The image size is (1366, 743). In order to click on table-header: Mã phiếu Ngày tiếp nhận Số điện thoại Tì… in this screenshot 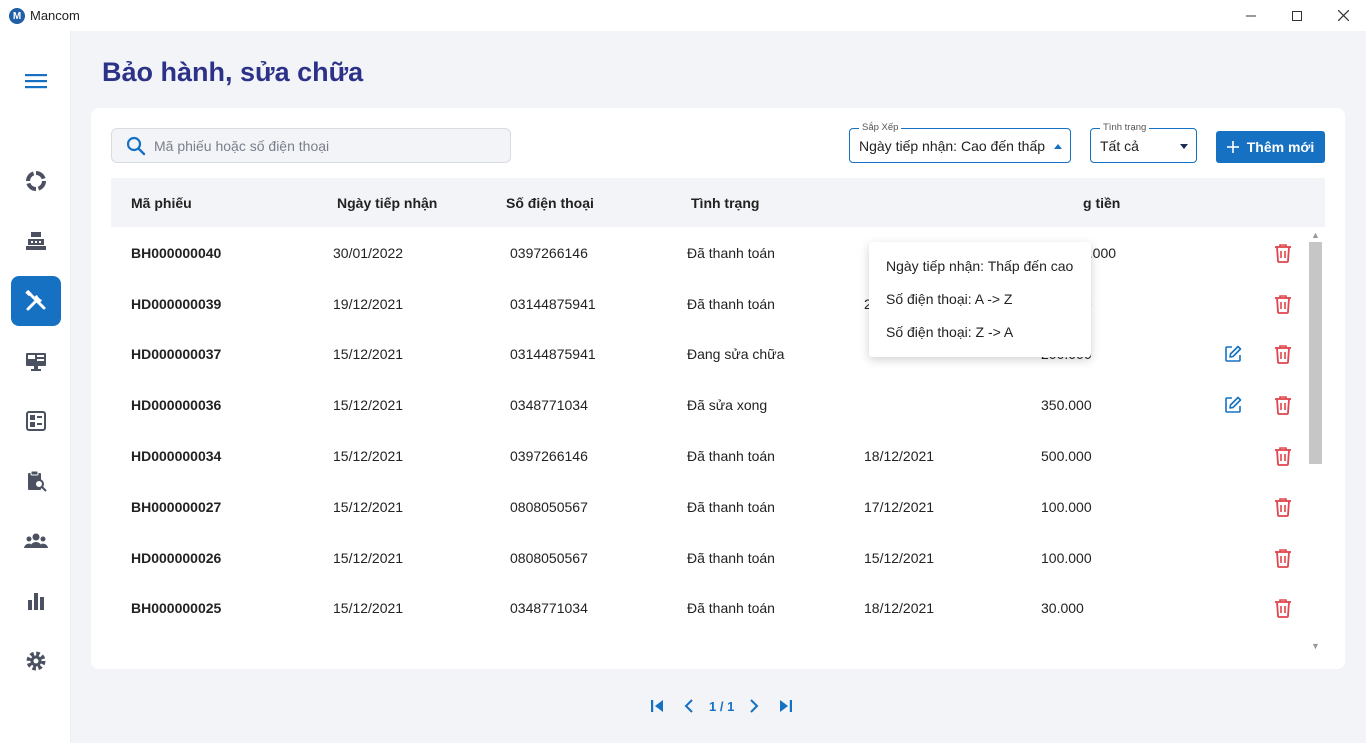, I will do `click(718, 202)`.